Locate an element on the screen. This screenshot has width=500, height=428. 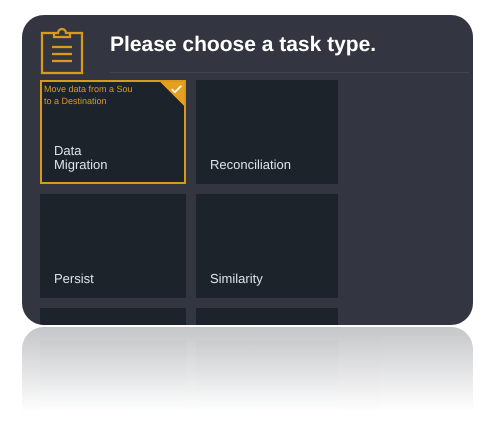
page-title: Please choose a task type. is located at coordinates (244, 45).